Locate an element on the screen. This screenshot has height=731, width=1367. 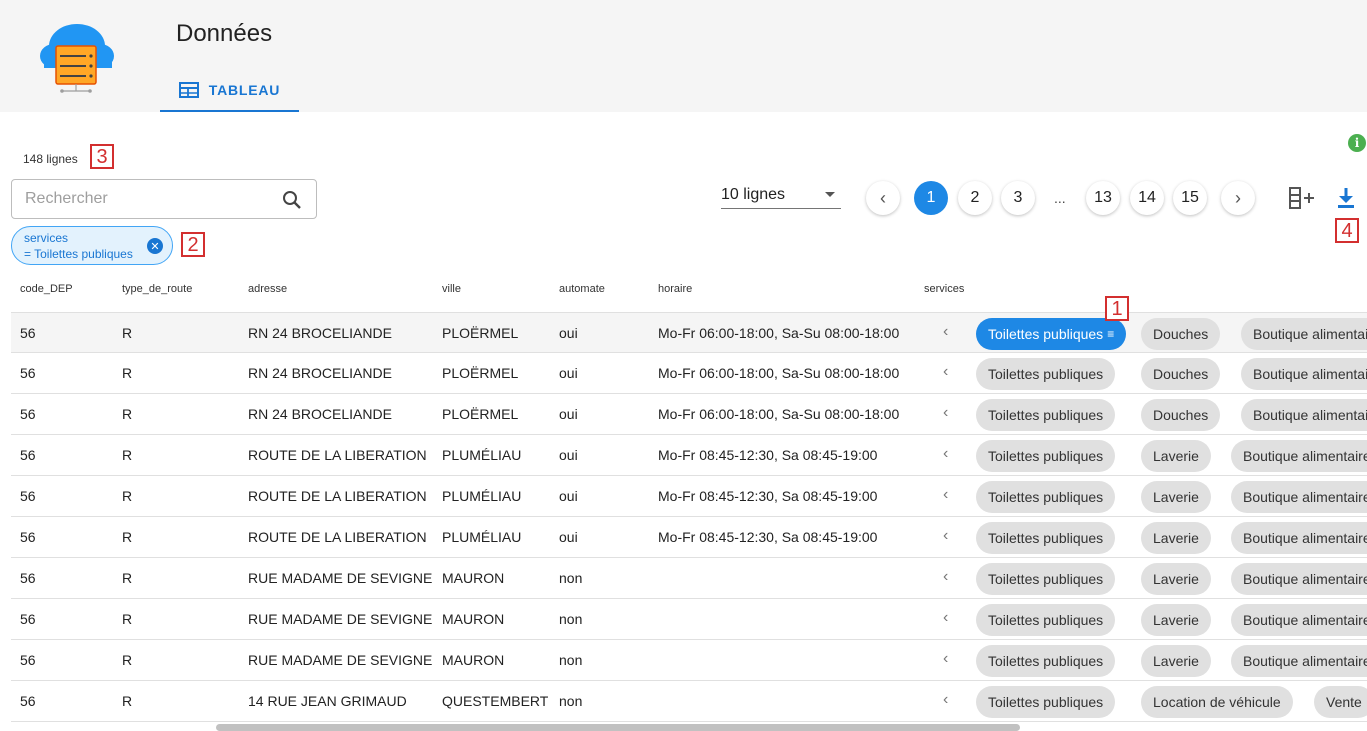
add-column-icon is located at coordinates (1302, 198).